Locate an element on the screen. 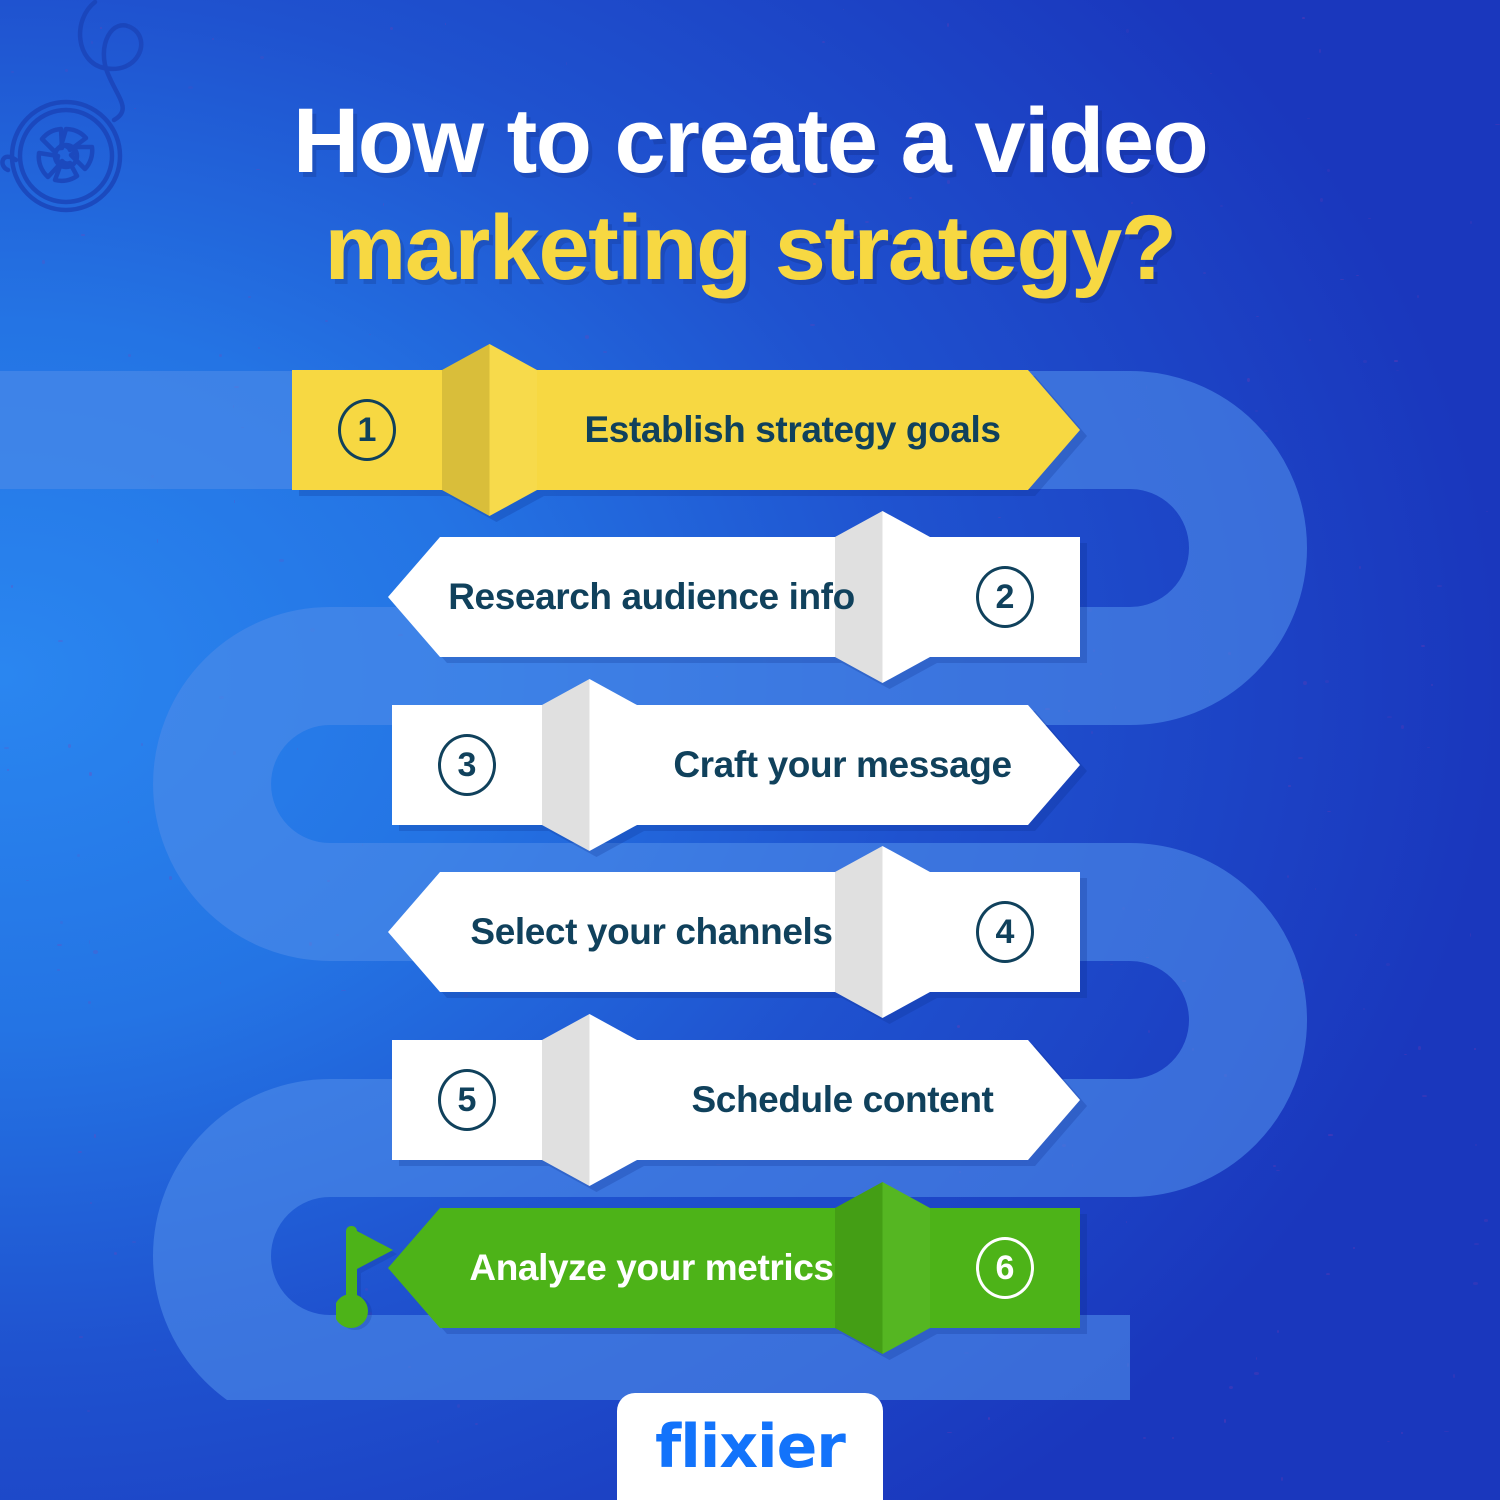 Image resolution: width=1500 pixels, height=1500 pixels. step-label: Craft your message is located at coordinates (842, 764).